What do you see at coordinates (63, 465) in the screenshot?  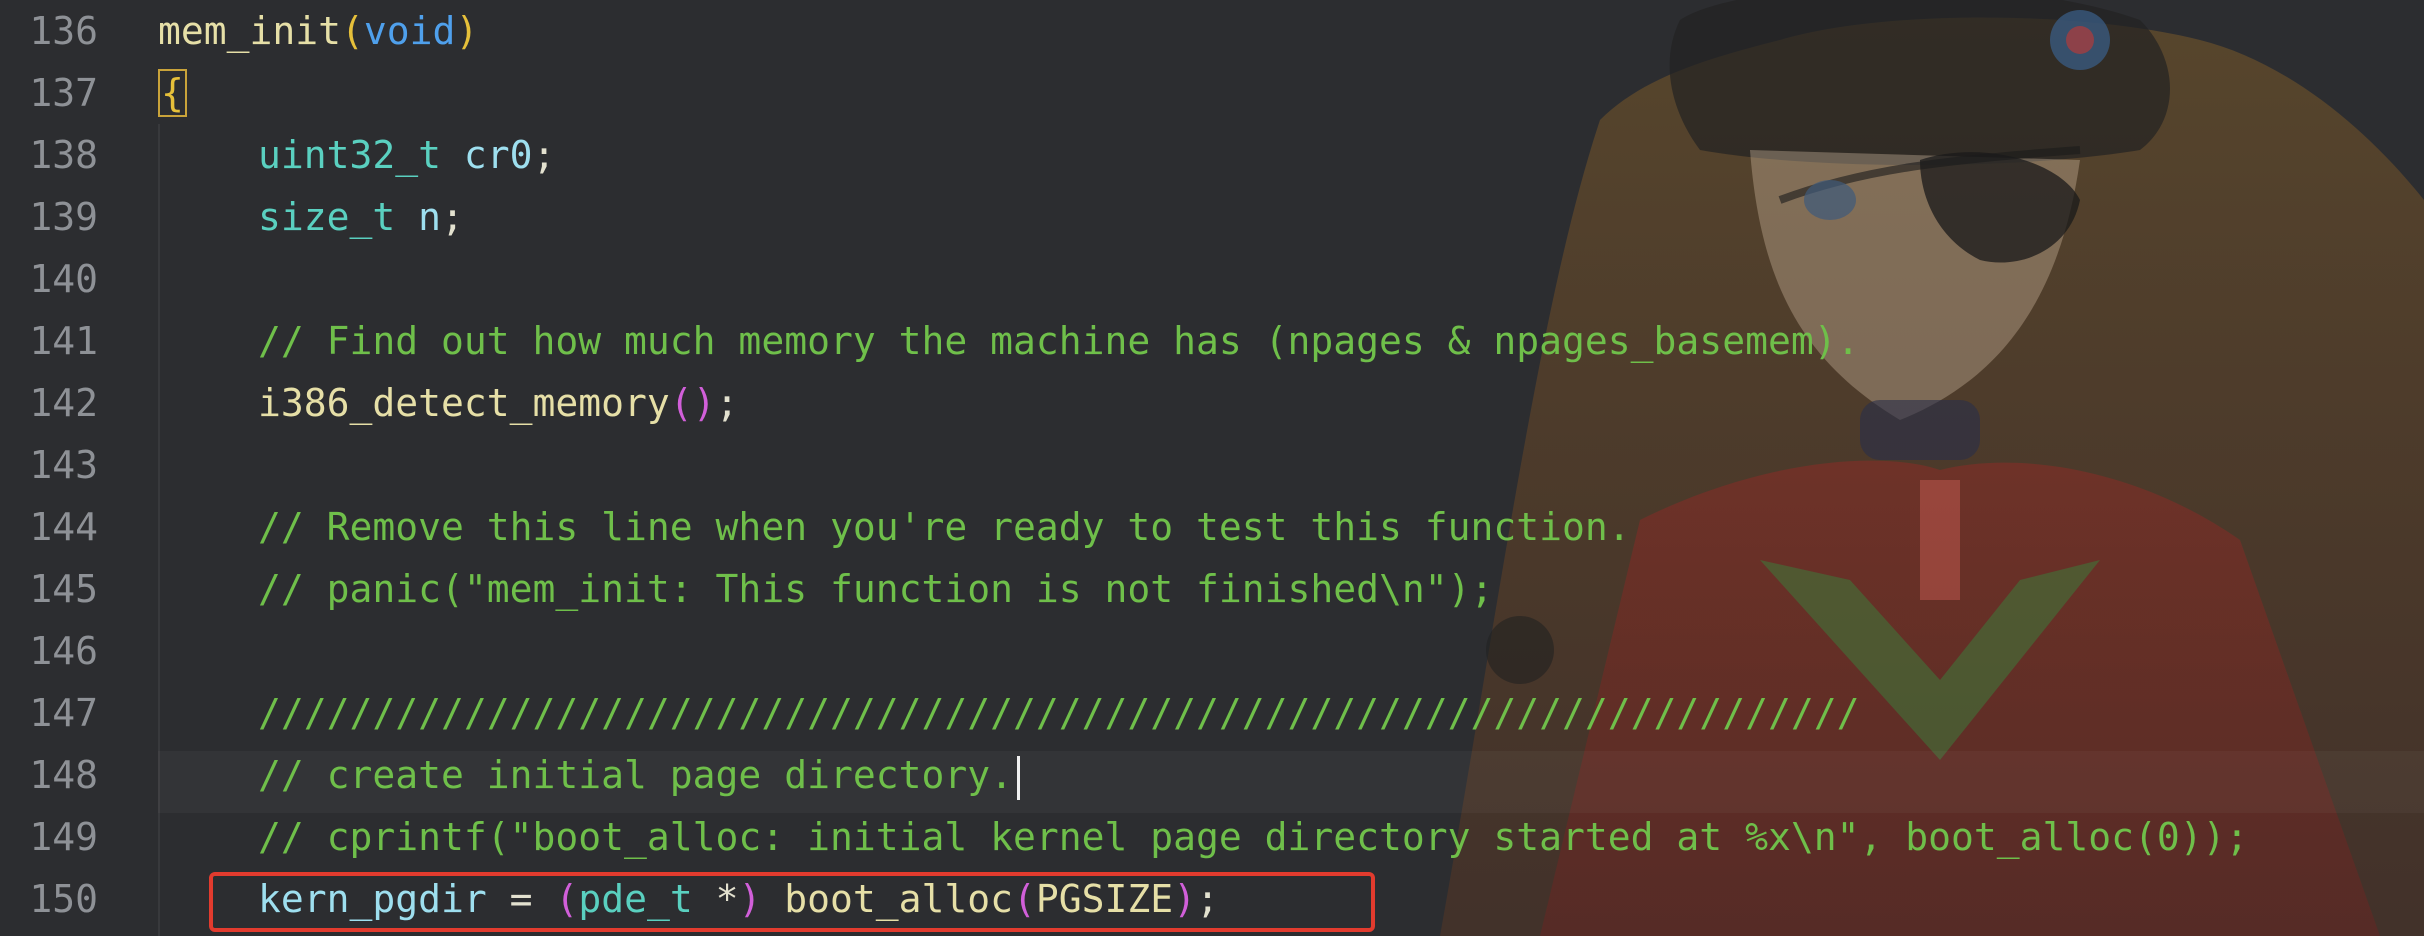 I see `line-number: 143` at bounding box center [63, 465].